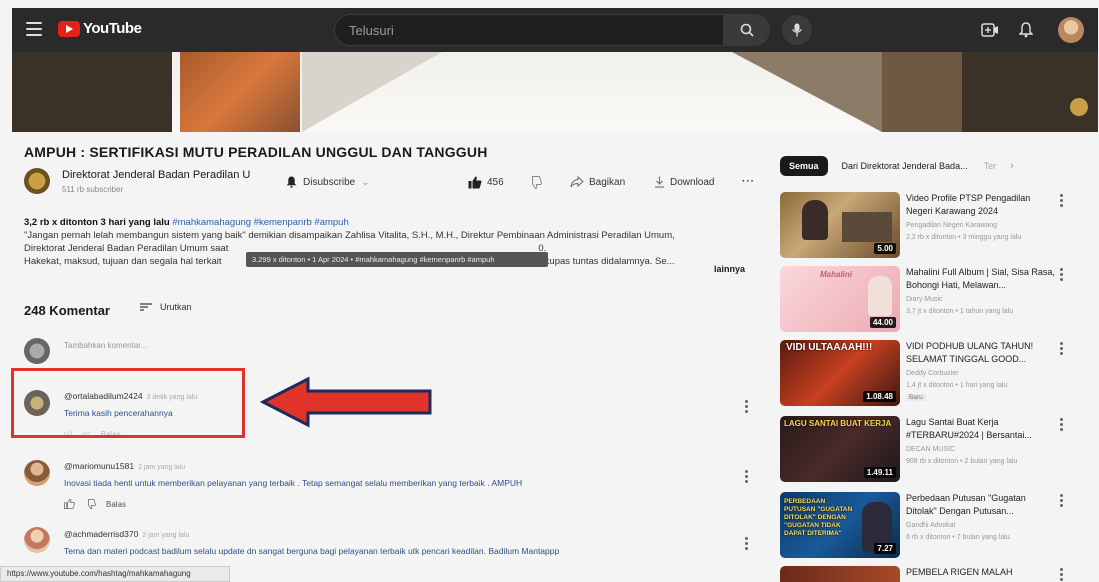 This screenshot has width=1099, height=582. Describe the element at coordinates (529, 30) in the screenshot. I see `search-input: Telusuri` at that location.